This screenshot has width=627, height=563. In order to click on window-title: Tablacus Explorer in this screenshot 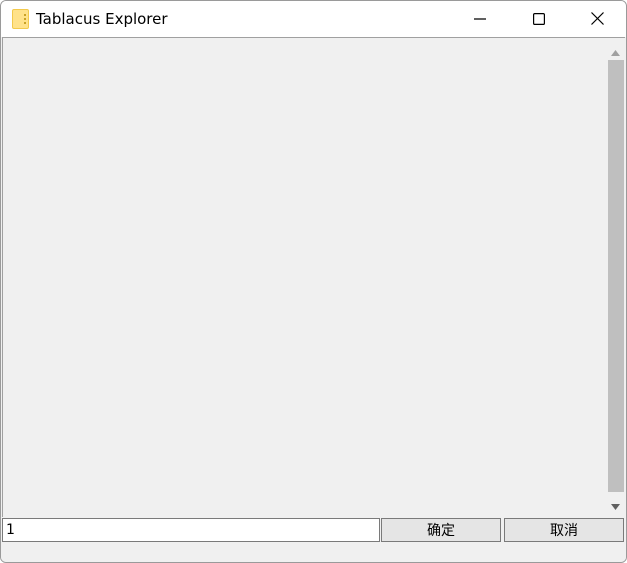, I will do `click(102, 19)`.